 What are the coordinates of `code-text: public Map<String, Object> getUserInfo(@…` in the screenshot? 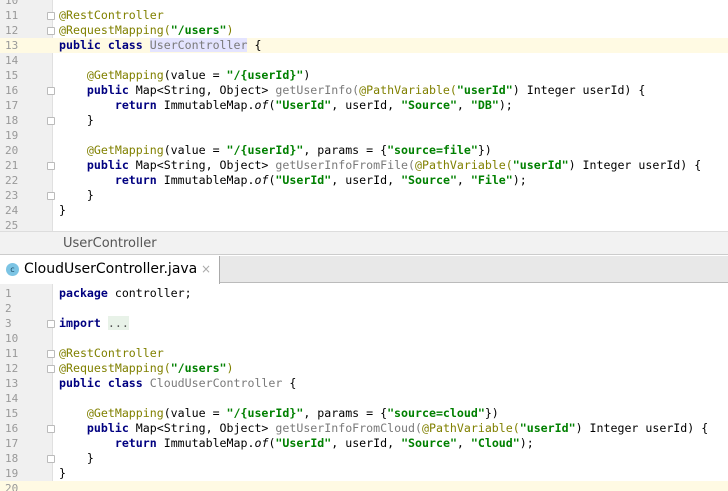 It's located at (352, 90).